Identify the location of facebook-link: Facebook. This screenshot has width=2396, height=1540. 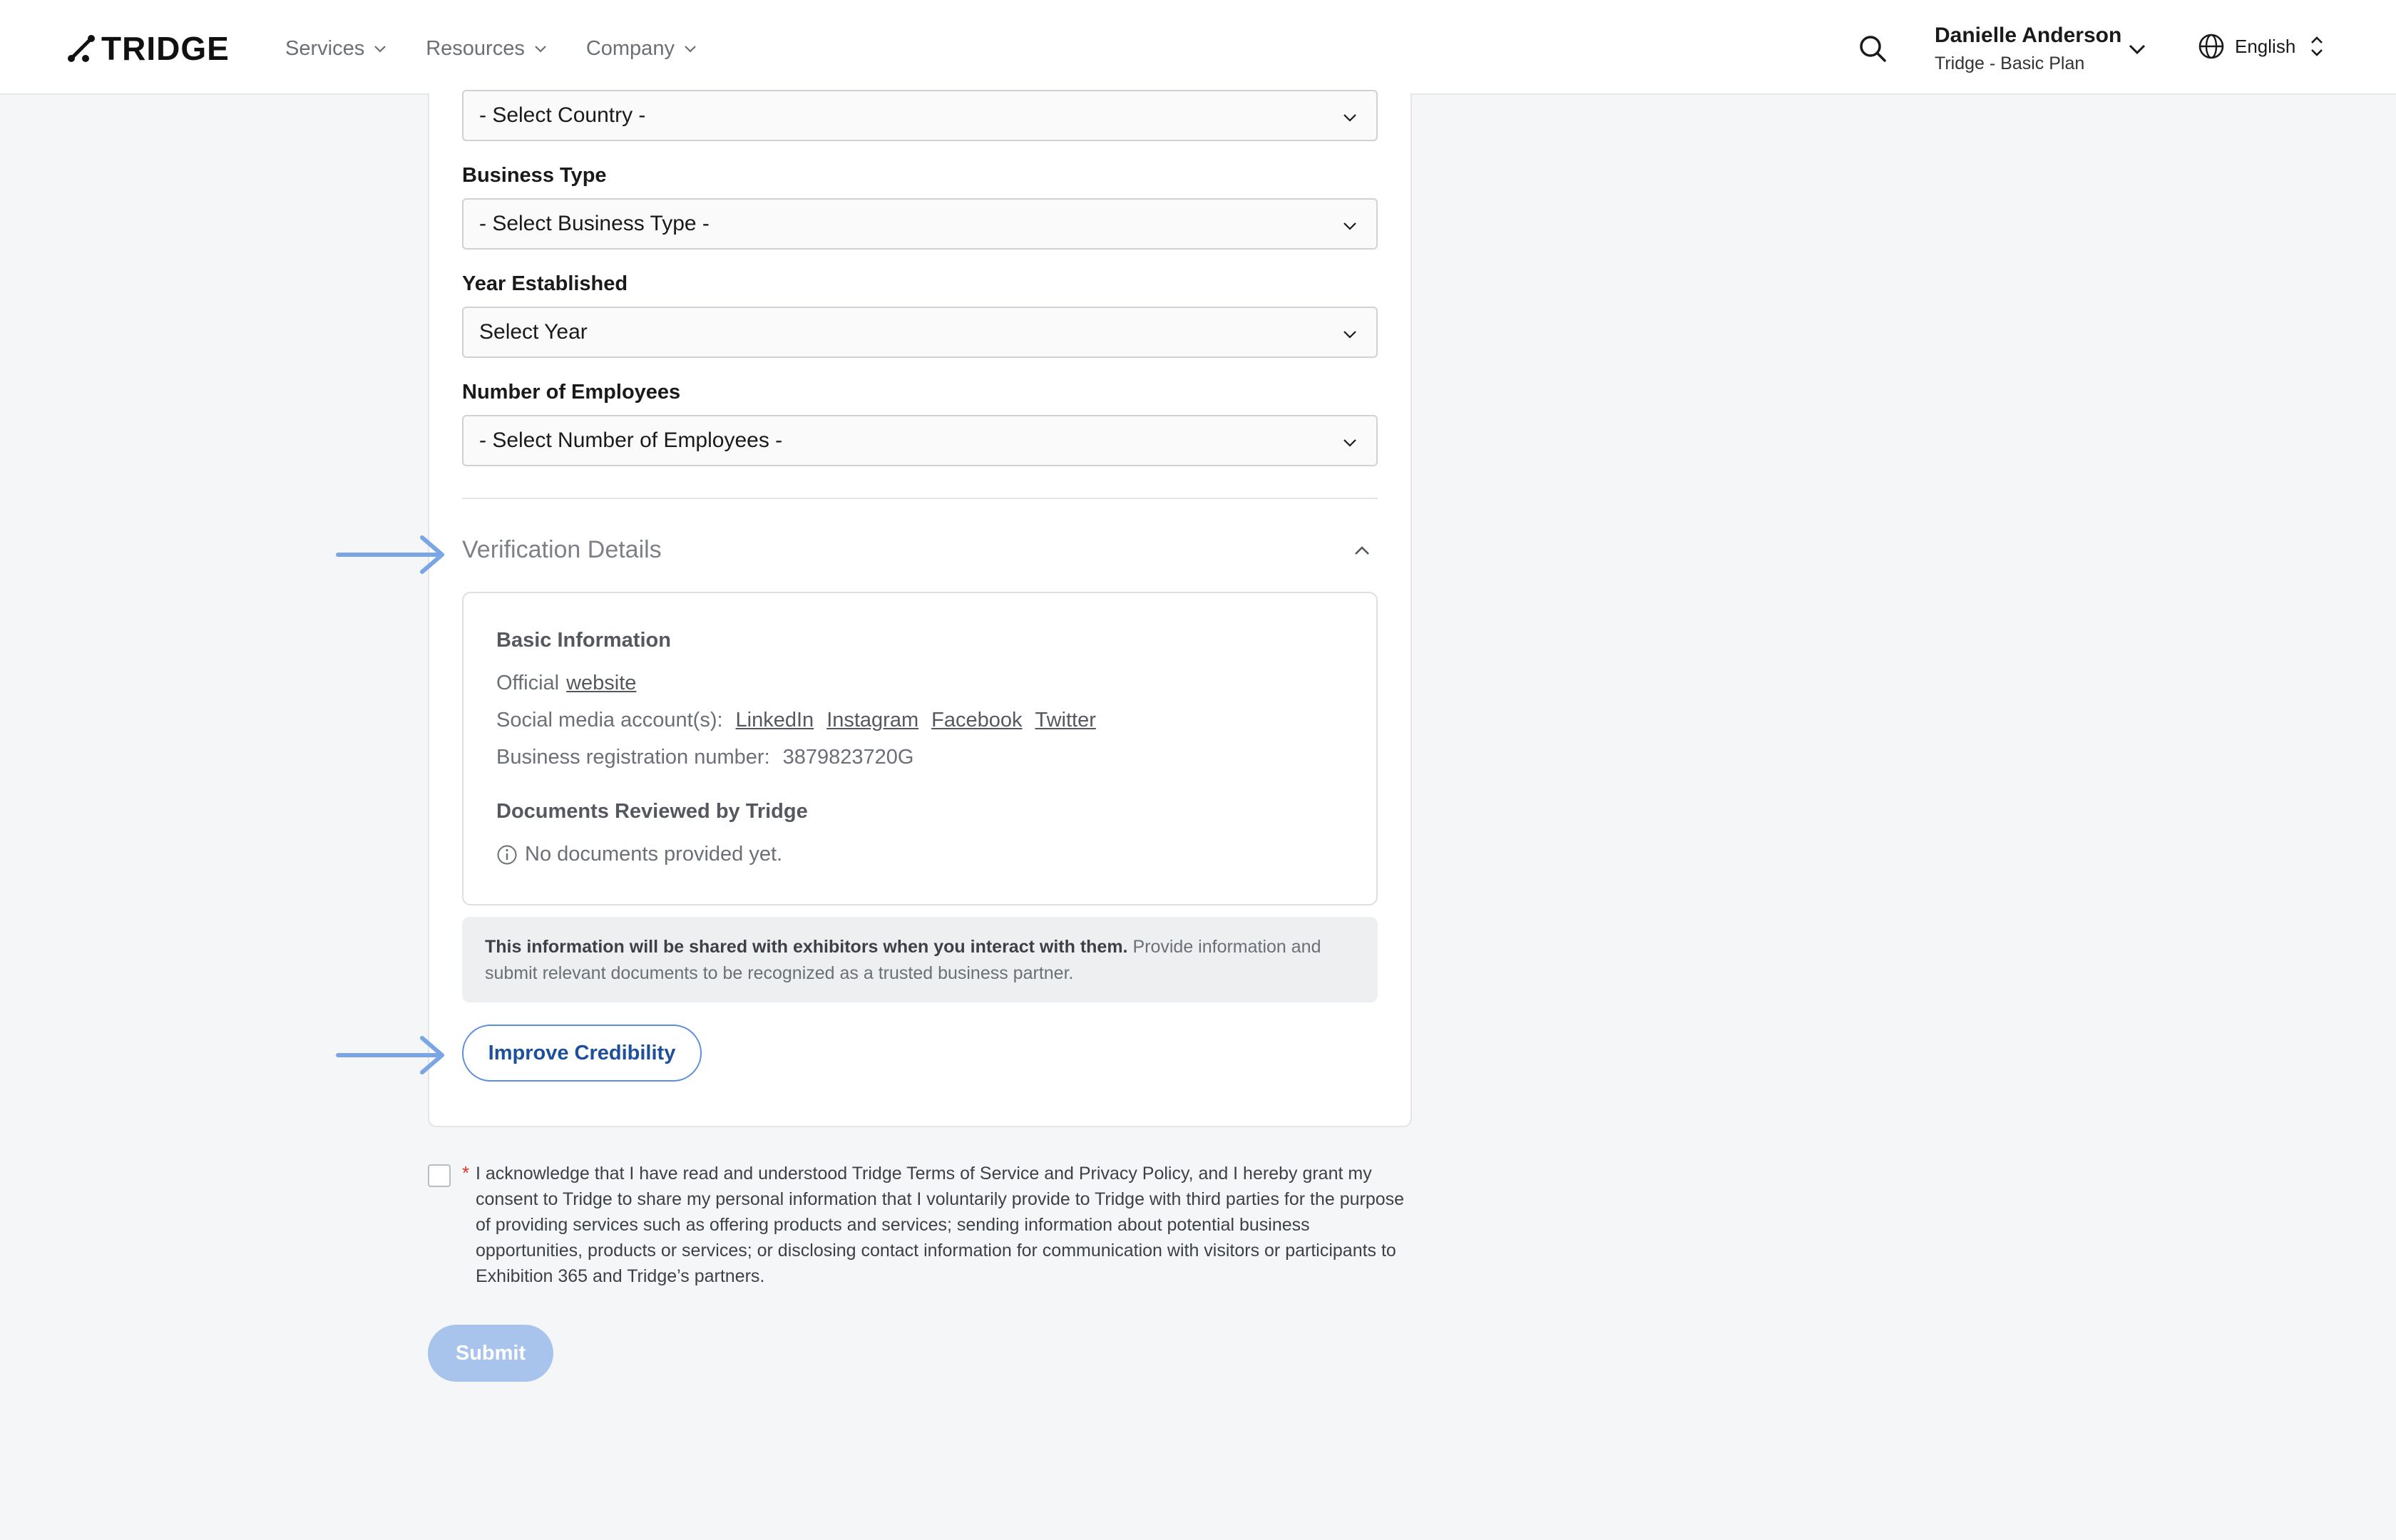
(976, 720).